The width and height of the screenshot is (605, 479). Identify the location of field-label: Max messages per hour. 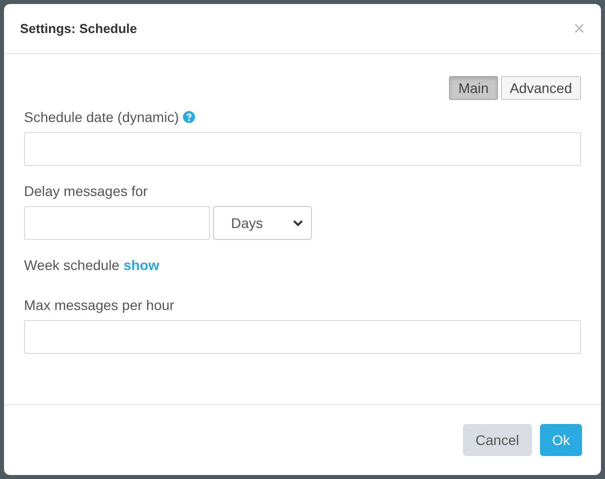
(99, 305).